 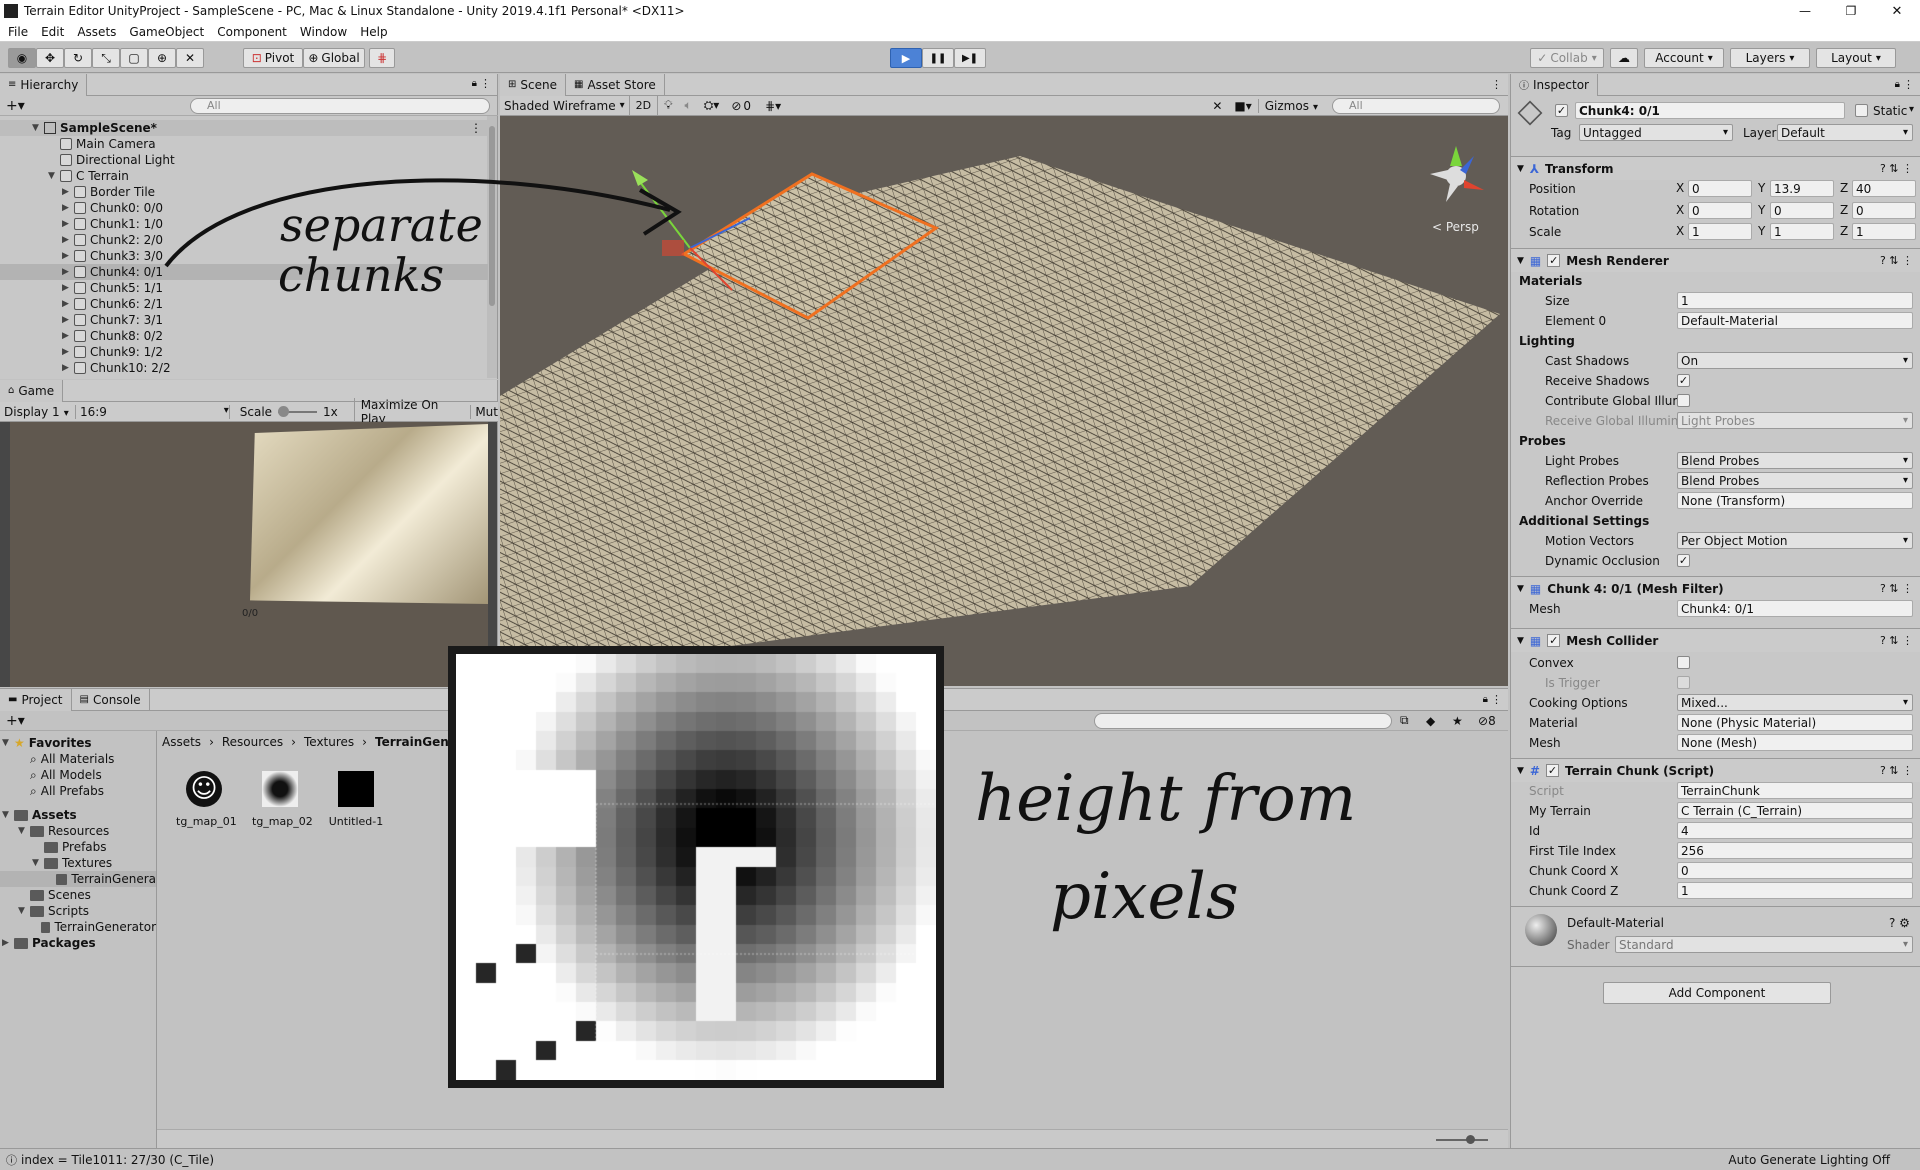 What do you see at coordinates (45, 743) in the screenshot?
I see `favorites-row: ▼ ★ Favorites` at bounding box center [45, 743].